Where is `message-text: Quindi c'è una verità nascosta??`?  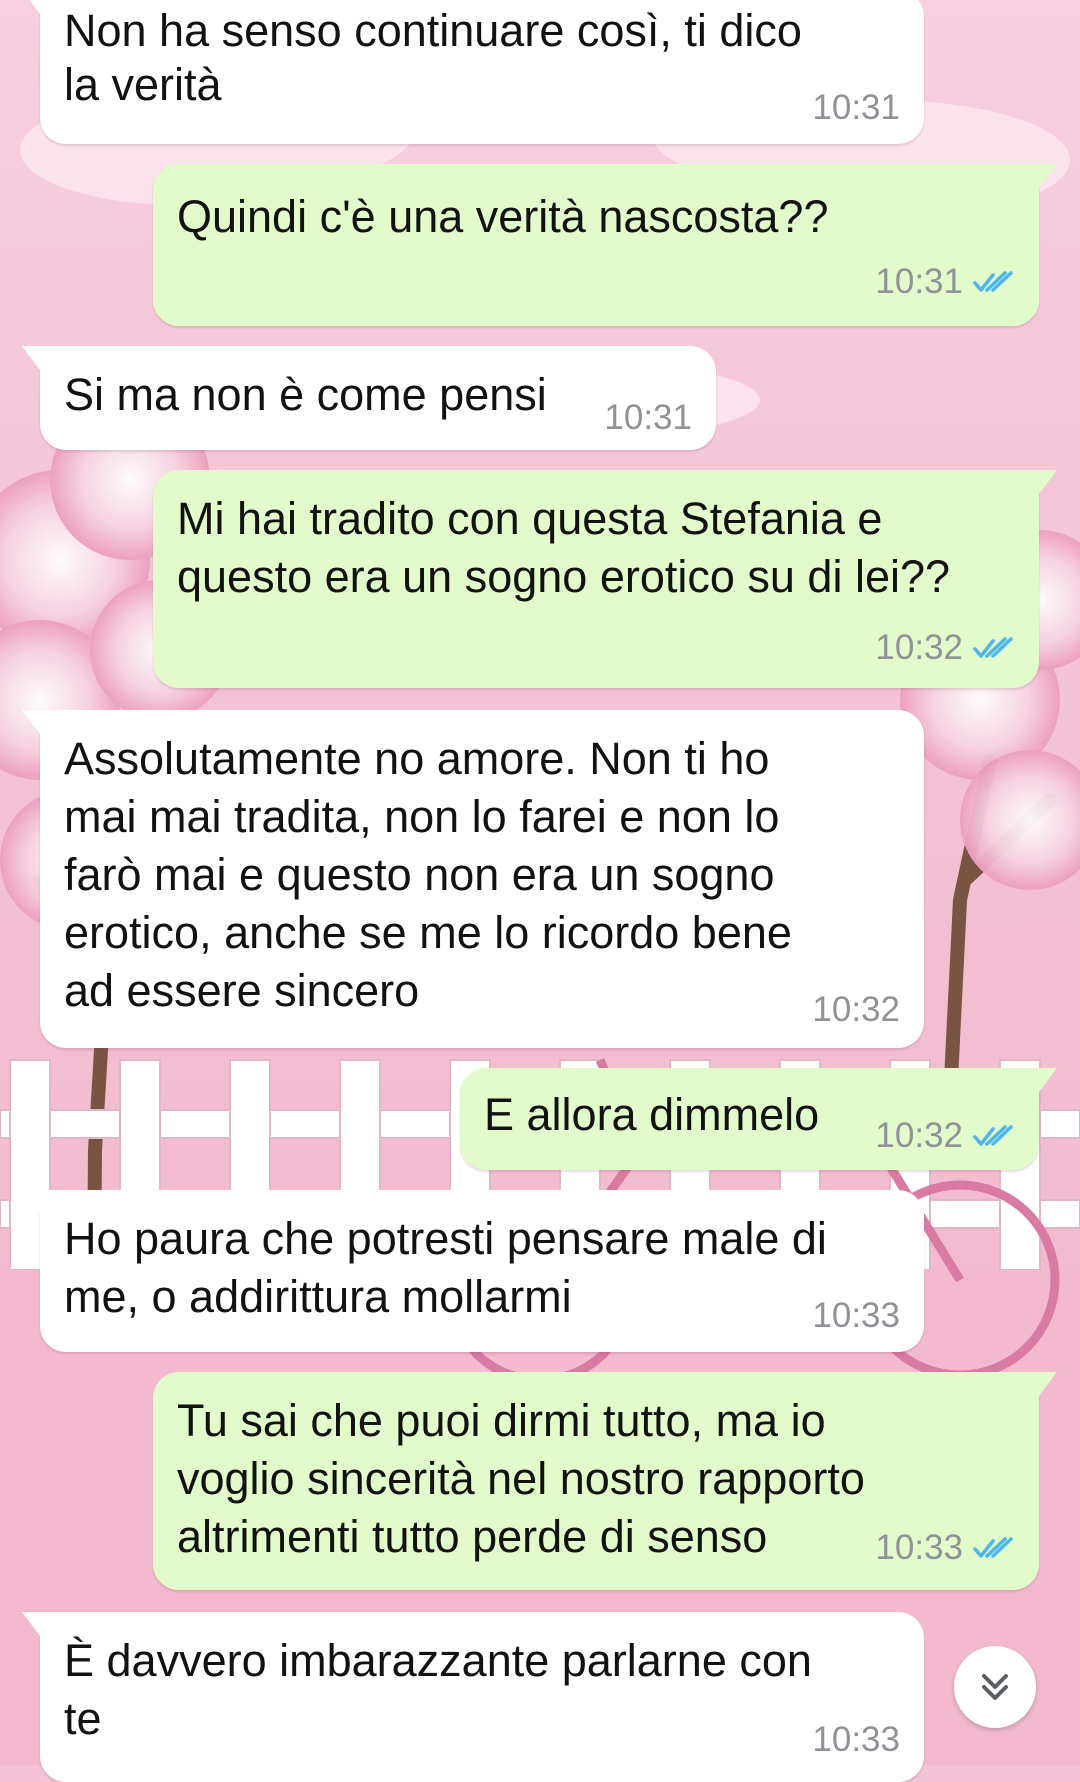
message-text: Quindi c'è una verità nascosta?? is located at coordinates (503, 216).